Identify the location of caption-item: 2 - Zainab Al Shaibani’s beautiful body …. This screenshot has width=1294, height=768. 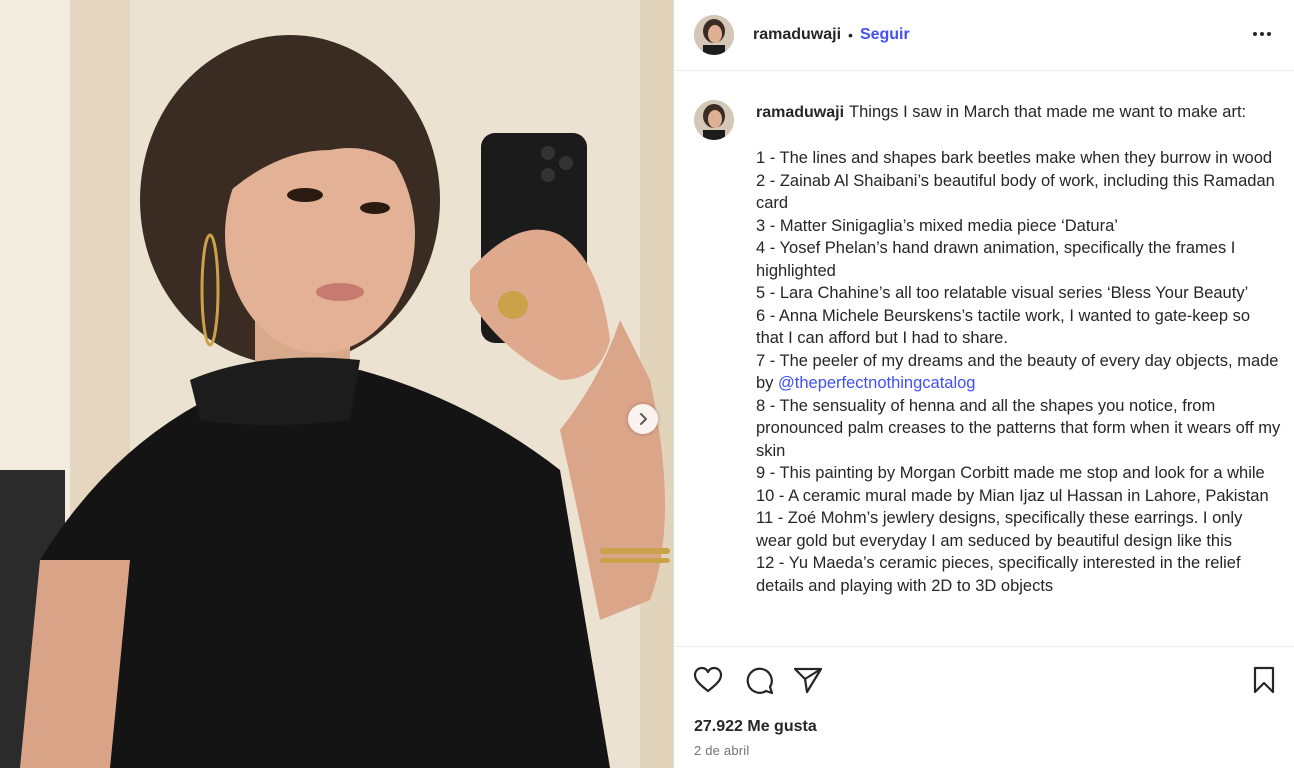
(1015, 192).